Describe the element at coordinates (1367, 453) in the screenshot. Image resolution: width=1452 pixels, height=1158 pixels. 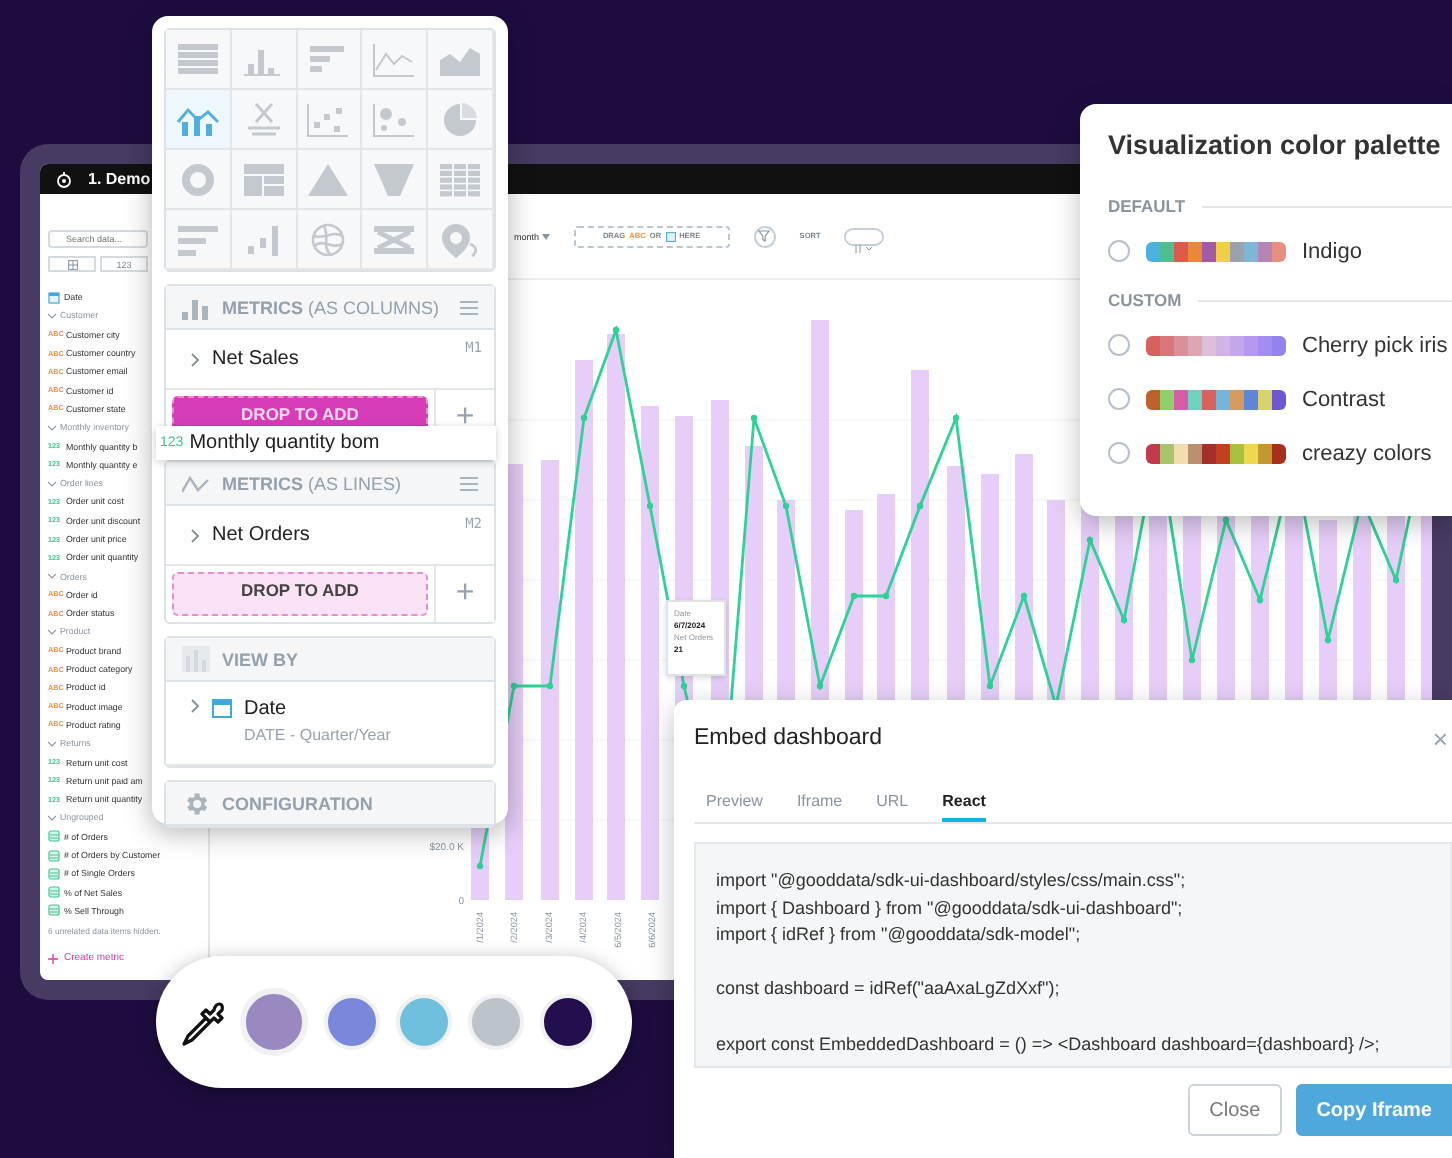
I see `palette-name: creazy colors` at that location.